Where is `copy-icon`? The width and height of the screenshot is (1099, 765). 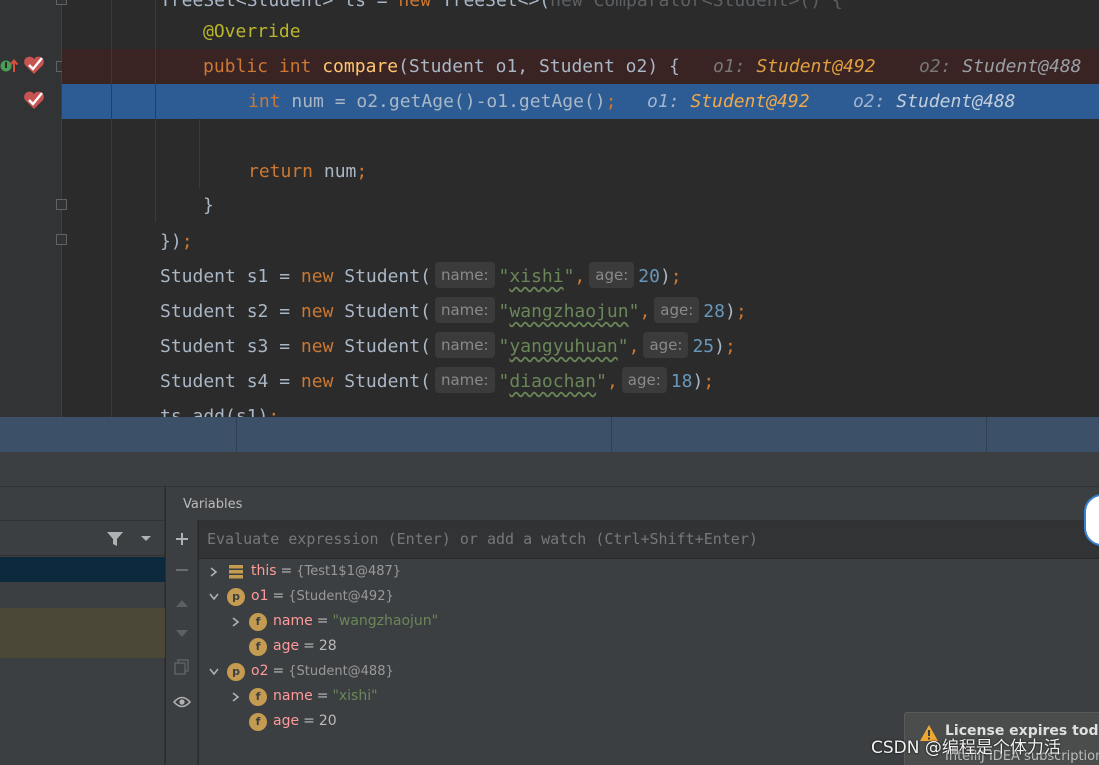
copy-icon is located at coordinates (181, 667).